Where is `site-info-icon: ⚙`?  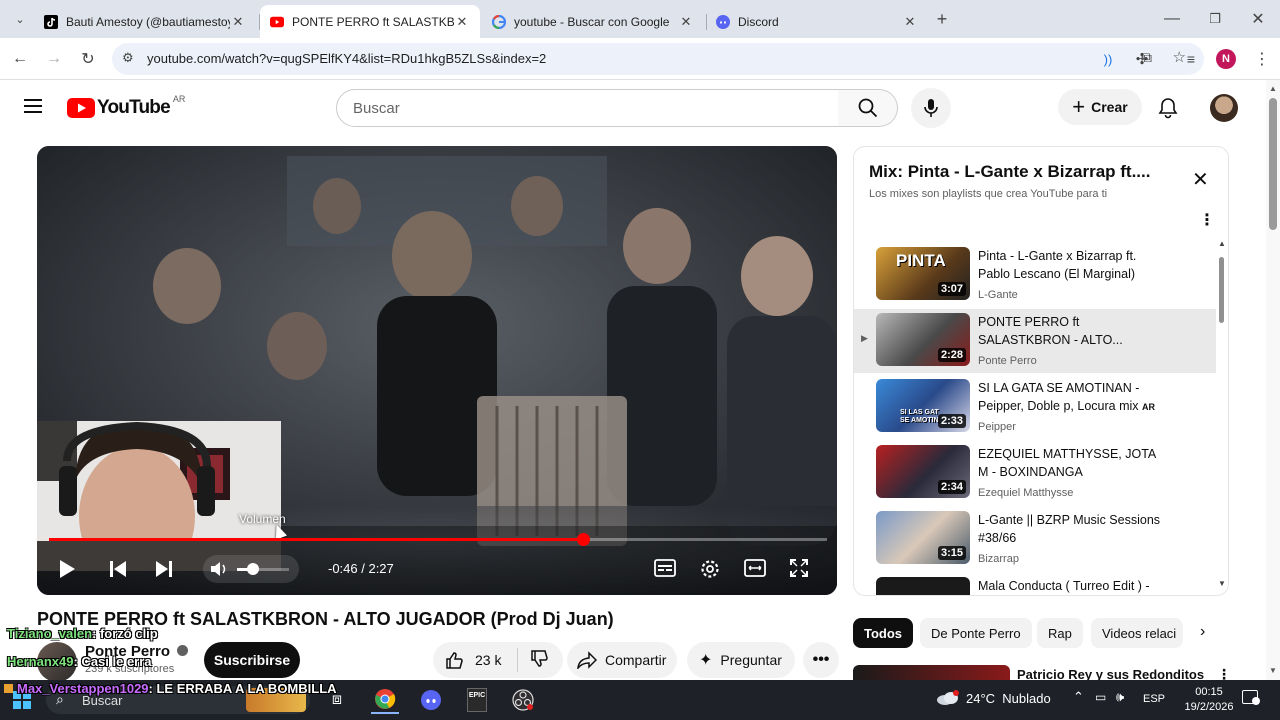 site-info-icon: ⚙ is located at coordinates (128, 58).